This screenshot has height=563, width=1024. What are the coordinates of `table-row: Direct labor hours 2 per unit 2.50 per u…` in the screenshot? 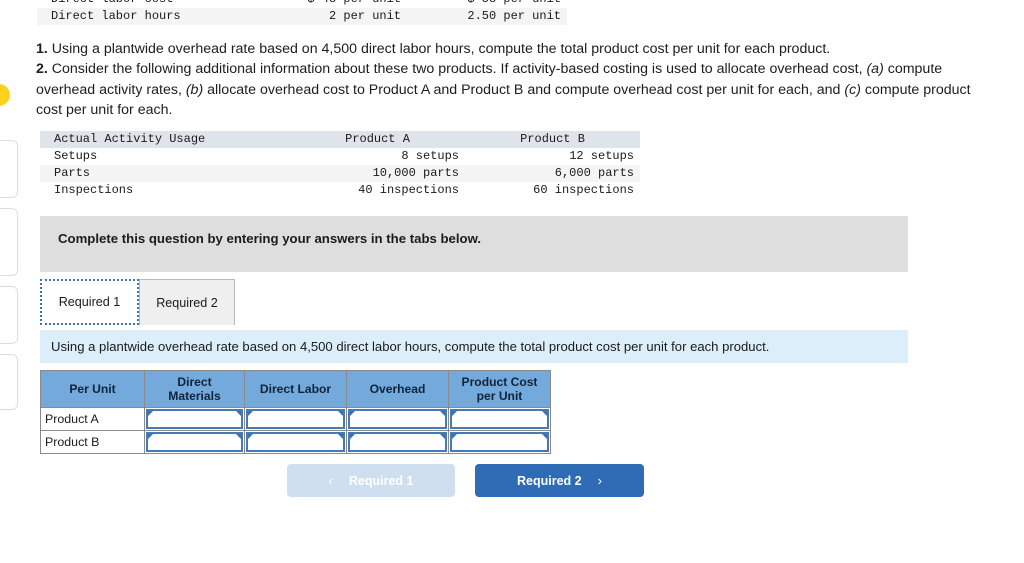 It's located at (302, 16).